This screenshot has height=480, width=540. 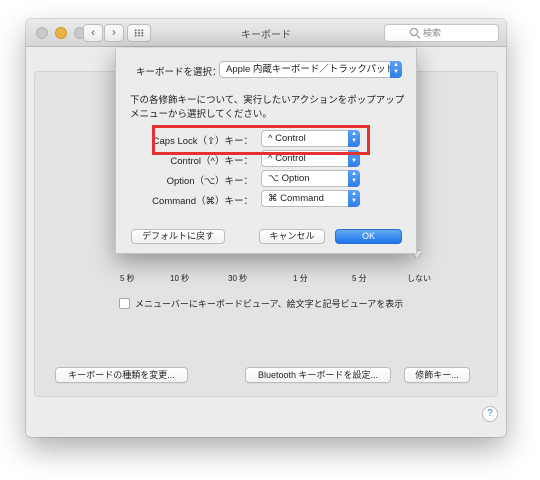 I want to click on slider-tick-label: 5 秒, so click(x=127, y=278).